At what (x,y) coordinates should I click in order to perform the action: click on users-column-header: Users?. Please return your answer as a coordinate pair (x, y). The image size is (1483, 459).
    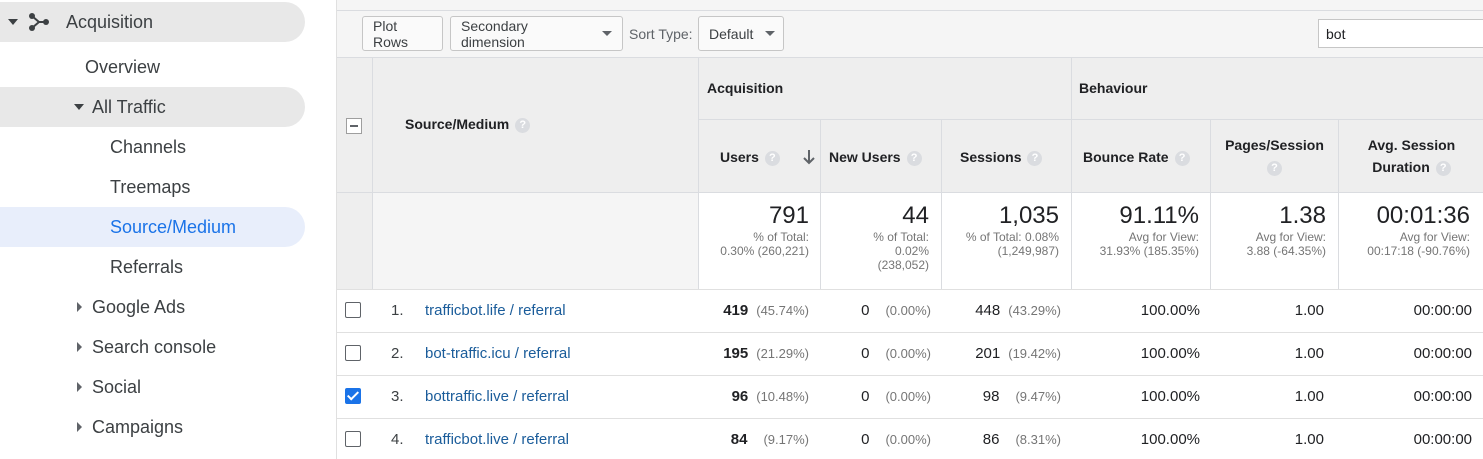
    Looking at the image, I should click on (750, 157).